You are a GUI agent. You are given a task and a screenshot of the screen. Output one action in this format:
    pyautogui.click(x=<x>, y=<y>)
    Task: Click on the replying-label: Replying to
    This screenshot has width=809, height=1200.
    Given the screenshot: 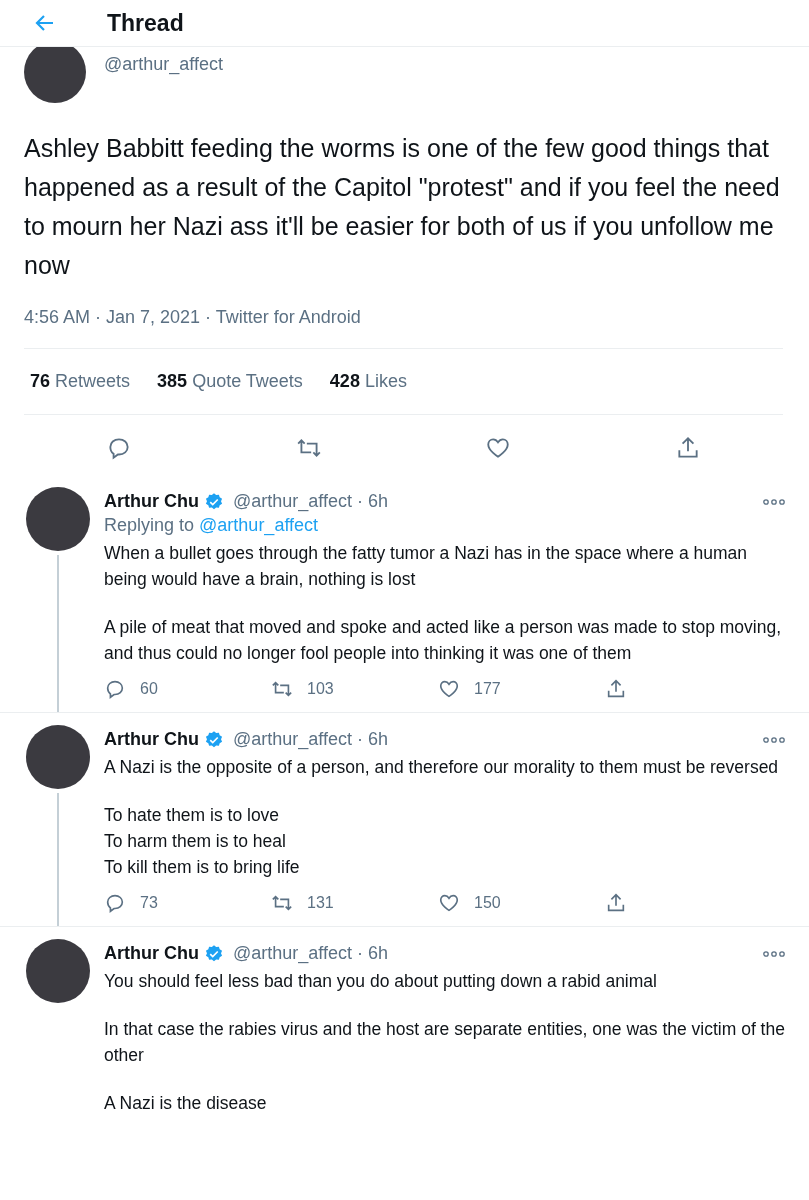 What is the action you would take?
    pyautogui.click(x=149, y=525)
    